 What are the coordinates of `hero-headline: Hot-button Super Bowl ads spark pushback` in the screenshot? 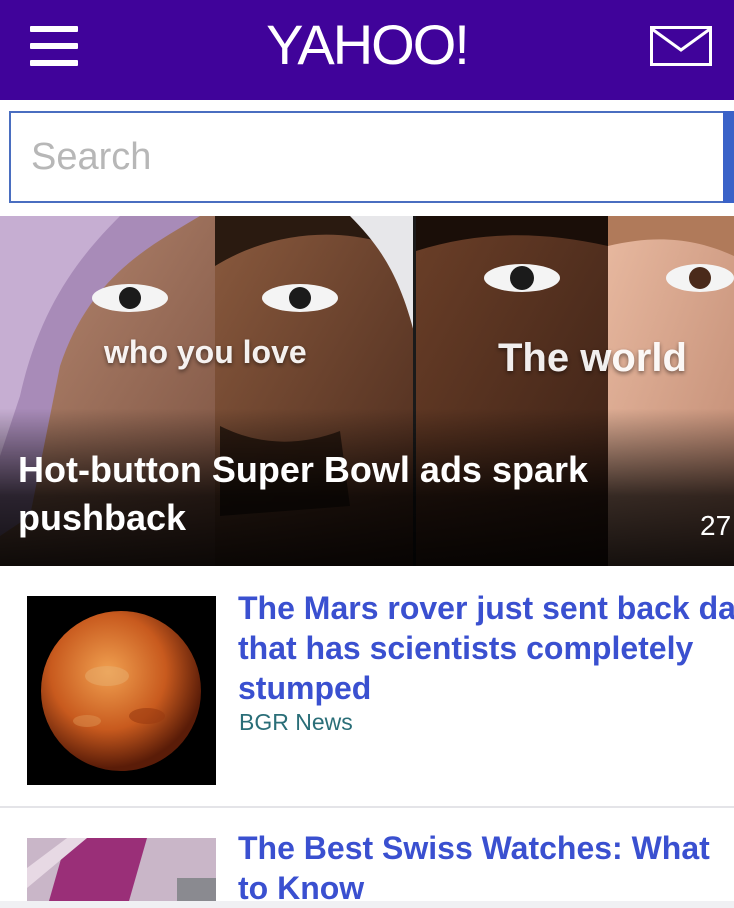 It's located at (348, 494).